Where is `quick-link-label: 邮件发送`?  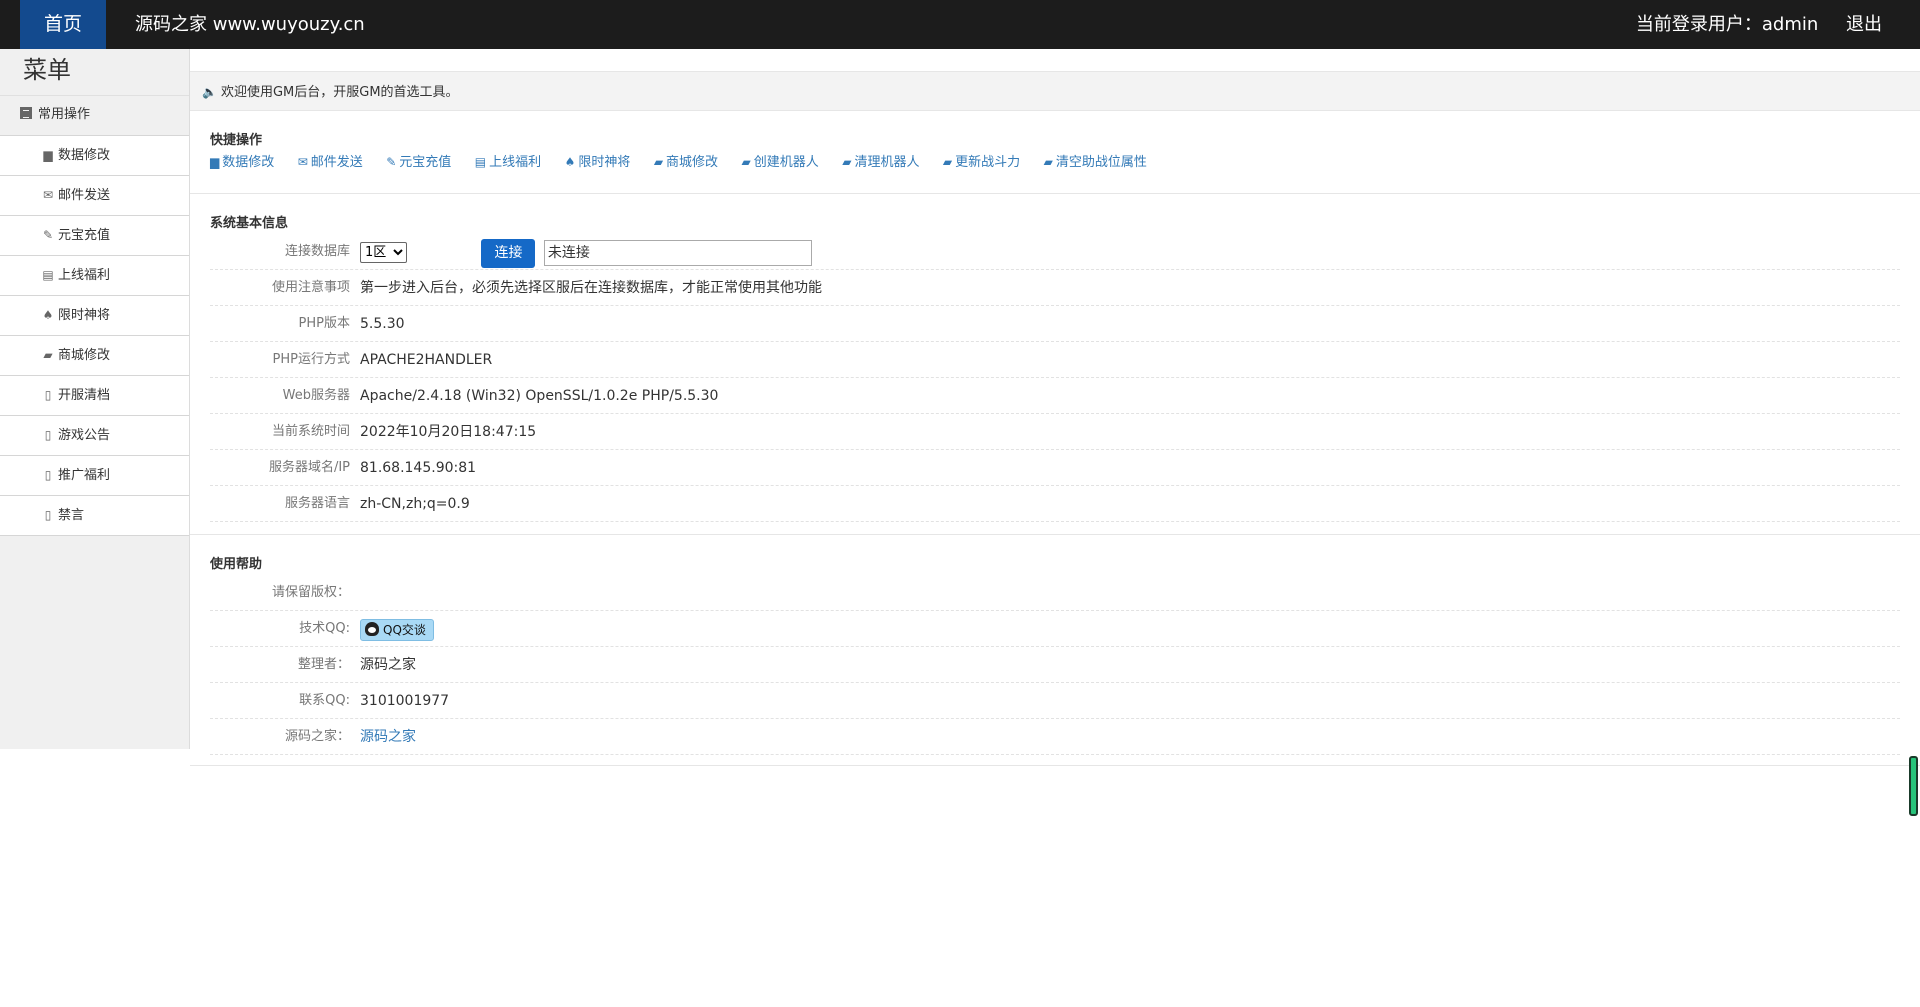 quick-link-label: 邮件发送 is located at coordinates (336, 162).